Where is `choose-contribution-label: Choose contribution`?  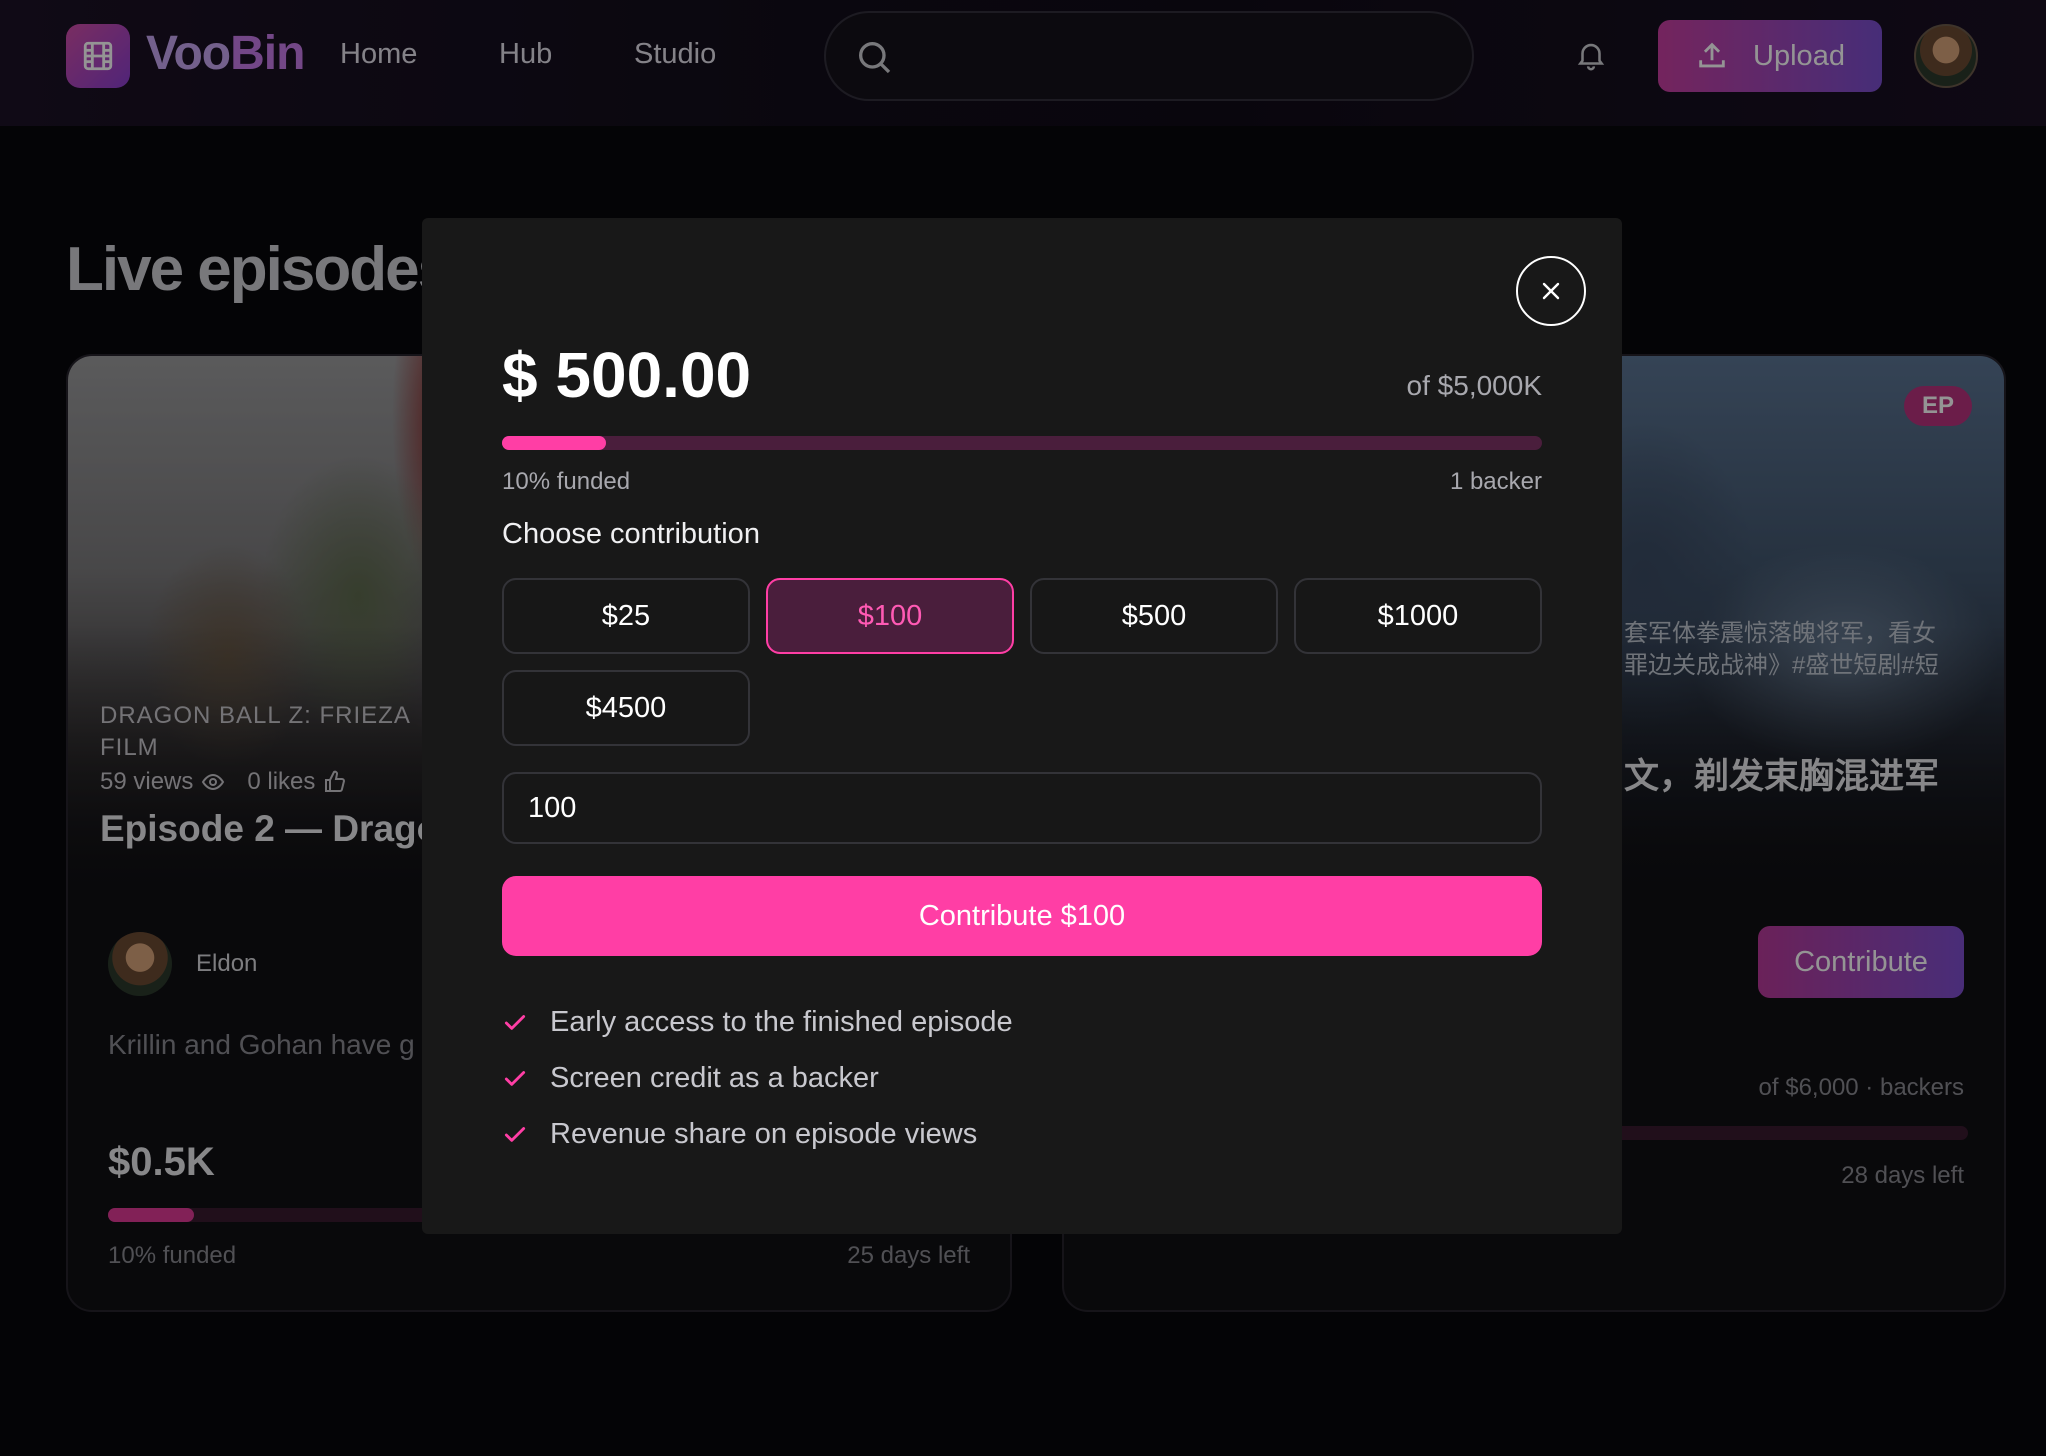 choose-contribution-label: Choose contribution is located at coordinates (631, 534).